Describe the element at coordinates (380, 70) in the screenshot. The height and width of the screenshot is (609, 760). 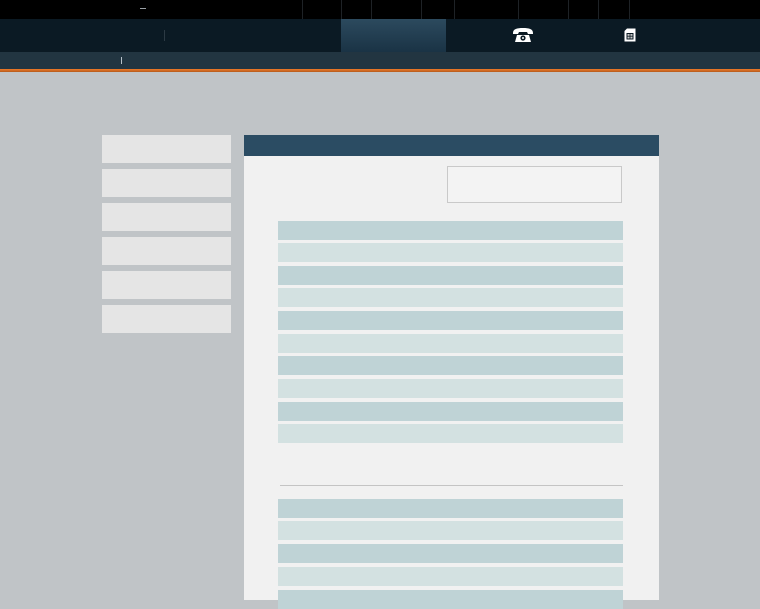
I see `accent-line` at that location.